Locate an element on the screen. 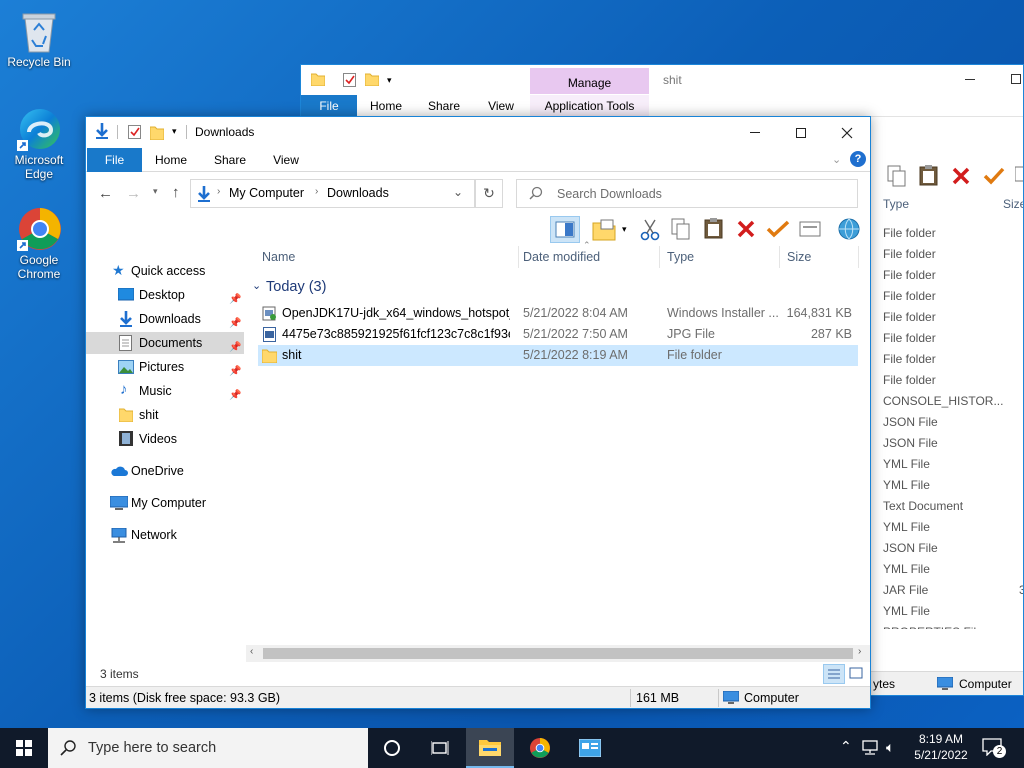 Image resolution: width=1024 pixels, height=768 pixels. cut-icon is located at coordinates (650, 230).